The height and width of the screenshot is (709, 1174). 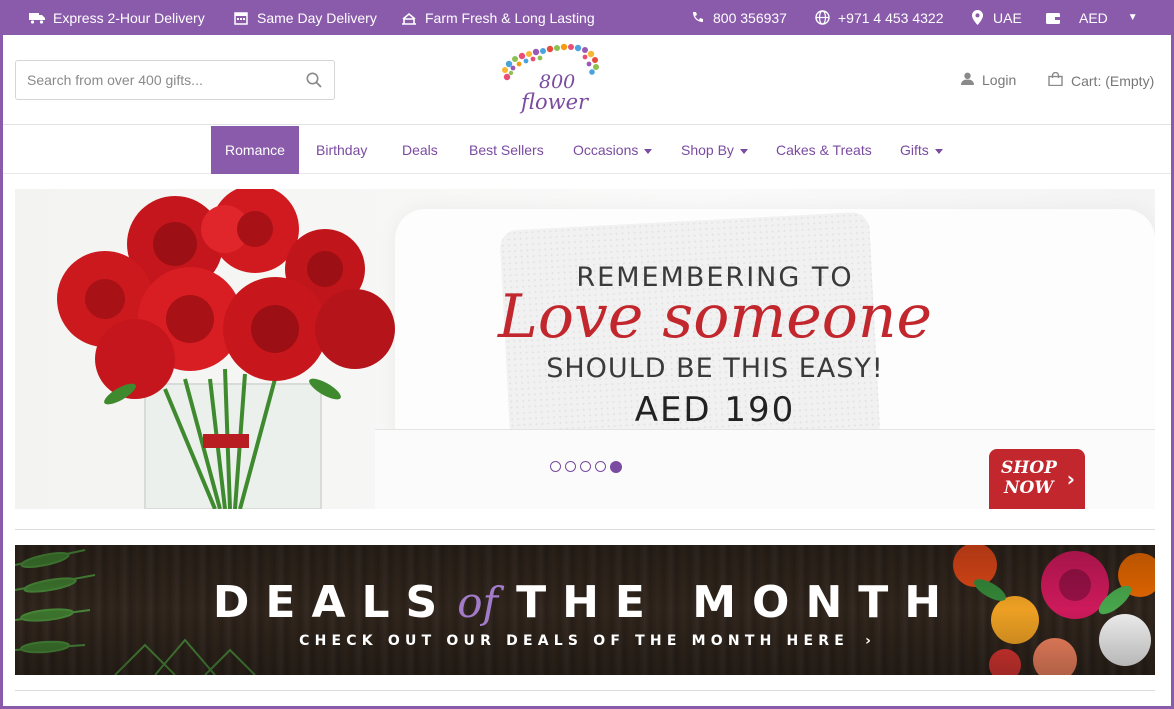 I want to click on hero-line-3: SHOULD BE THIS EASY!, so click(x=715, y=368).